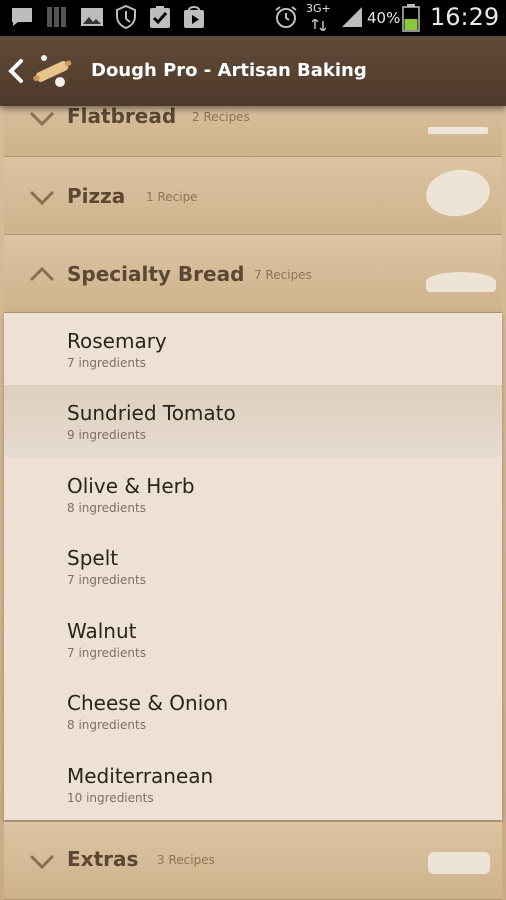  What do you see at coordinates (106, 435) in the screenshot?
I see `recipe-ingredient-count: 9 ingredients` at bounding box center [106, 435].